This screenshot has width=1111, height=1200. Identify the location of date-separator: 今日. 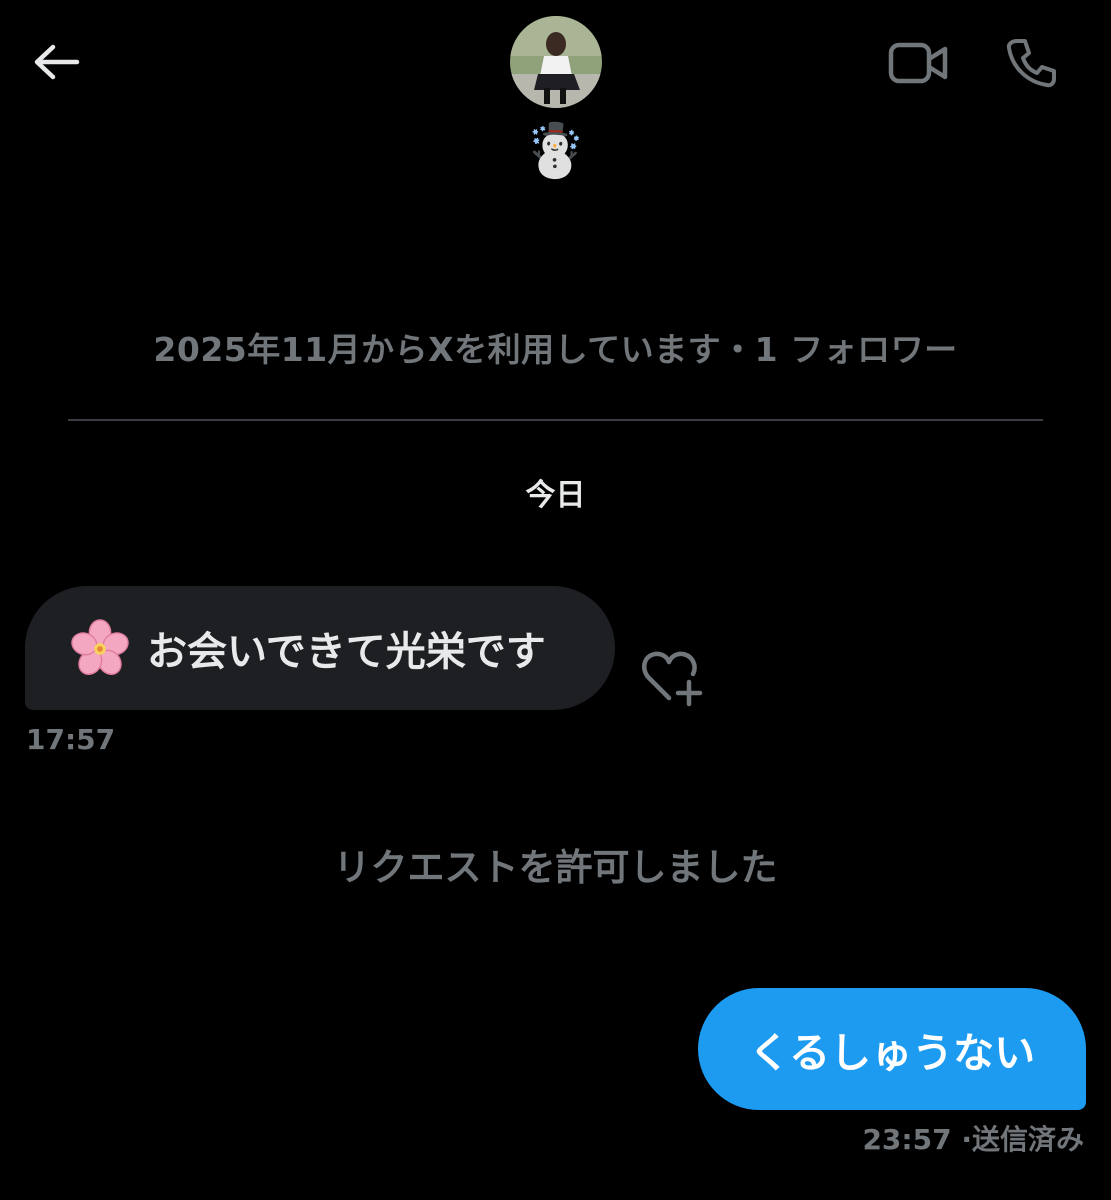
(555, 495).